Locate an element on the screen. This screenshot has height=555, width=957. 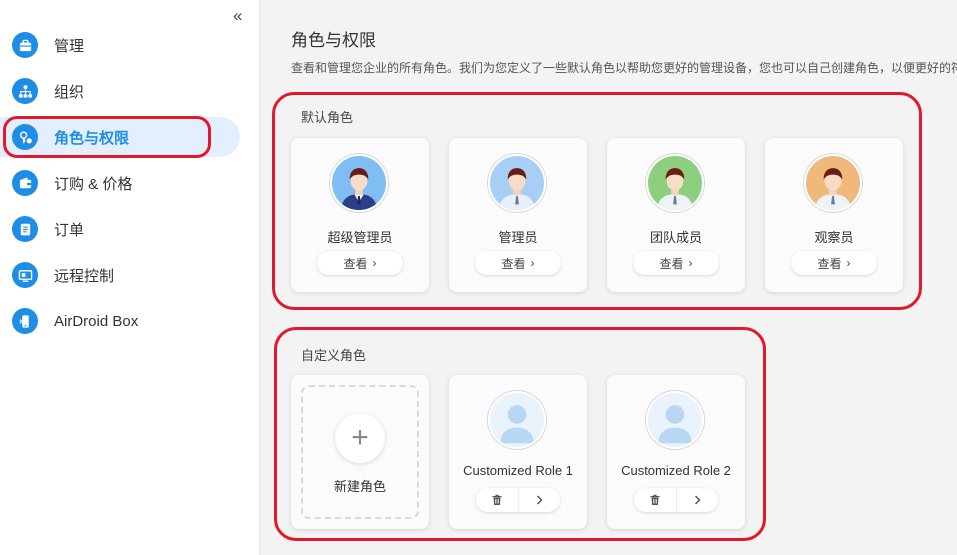
org-chart-icon is located at coordinates (25, 91).